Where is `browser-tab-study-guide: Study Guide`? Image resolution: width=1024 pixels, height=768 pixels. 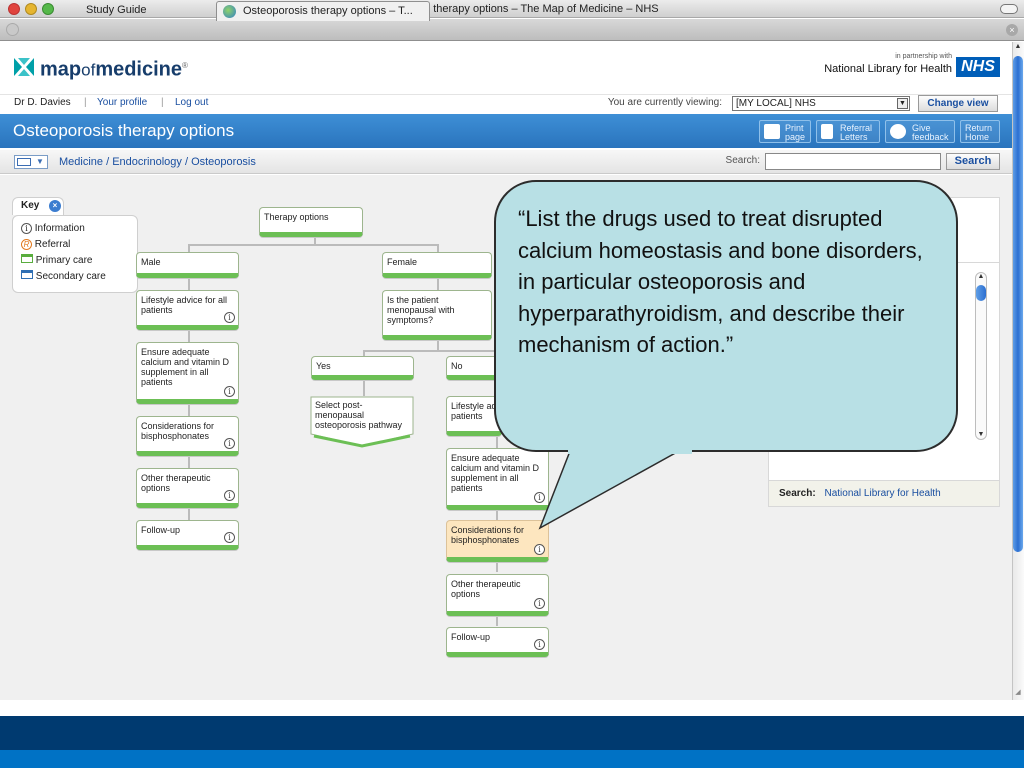
browser-tab-study-guide: Study Guide is located at coordinates (135, 11).